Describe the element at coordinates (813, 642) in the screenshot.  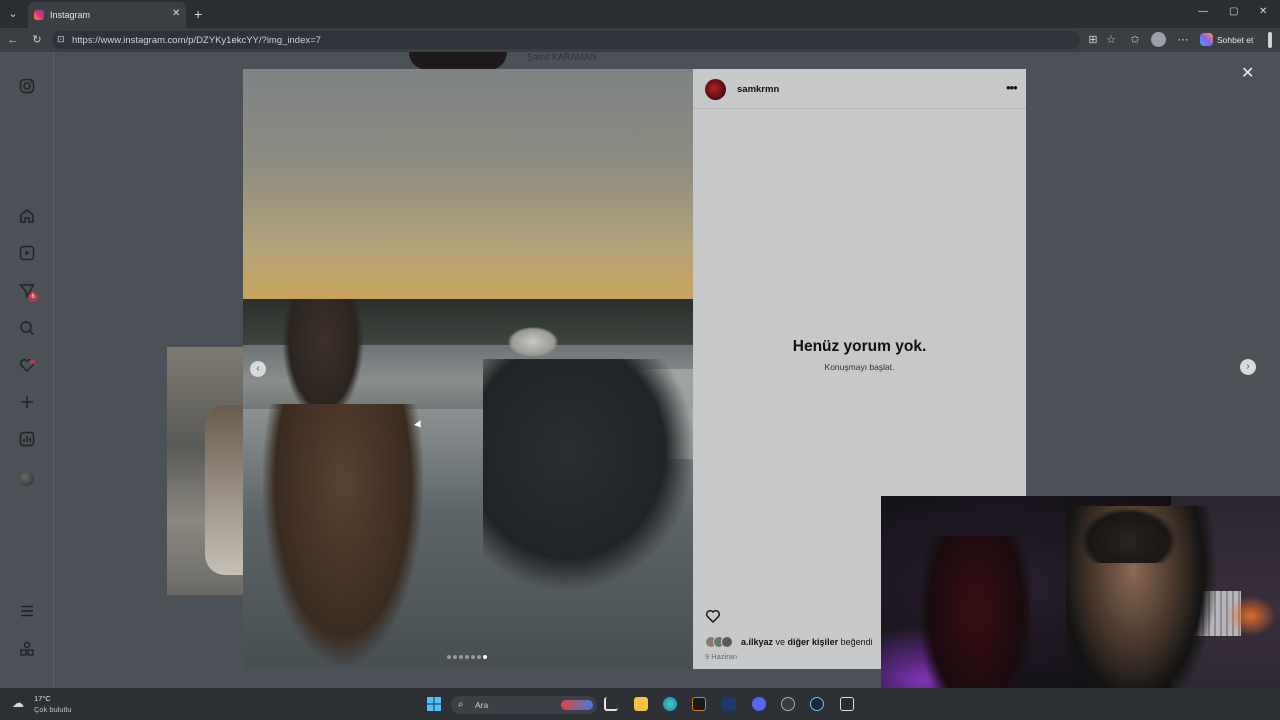
I see `liked-others-link: diğer kişiler` at that location.